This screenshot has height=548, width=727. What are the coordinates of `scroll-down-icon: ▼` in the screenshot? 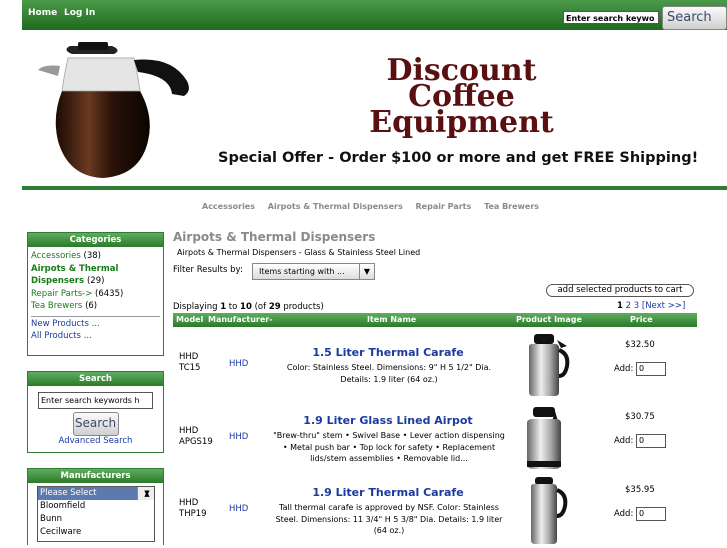 It's located at (146, 493).